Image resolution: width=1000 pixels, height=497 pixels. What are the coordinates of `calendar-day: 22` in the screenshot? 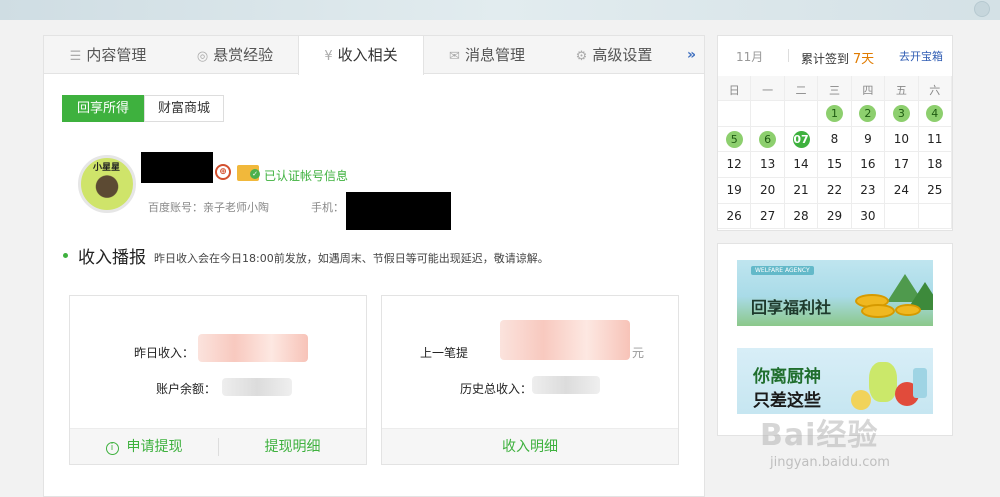 It's located at (835, 191).